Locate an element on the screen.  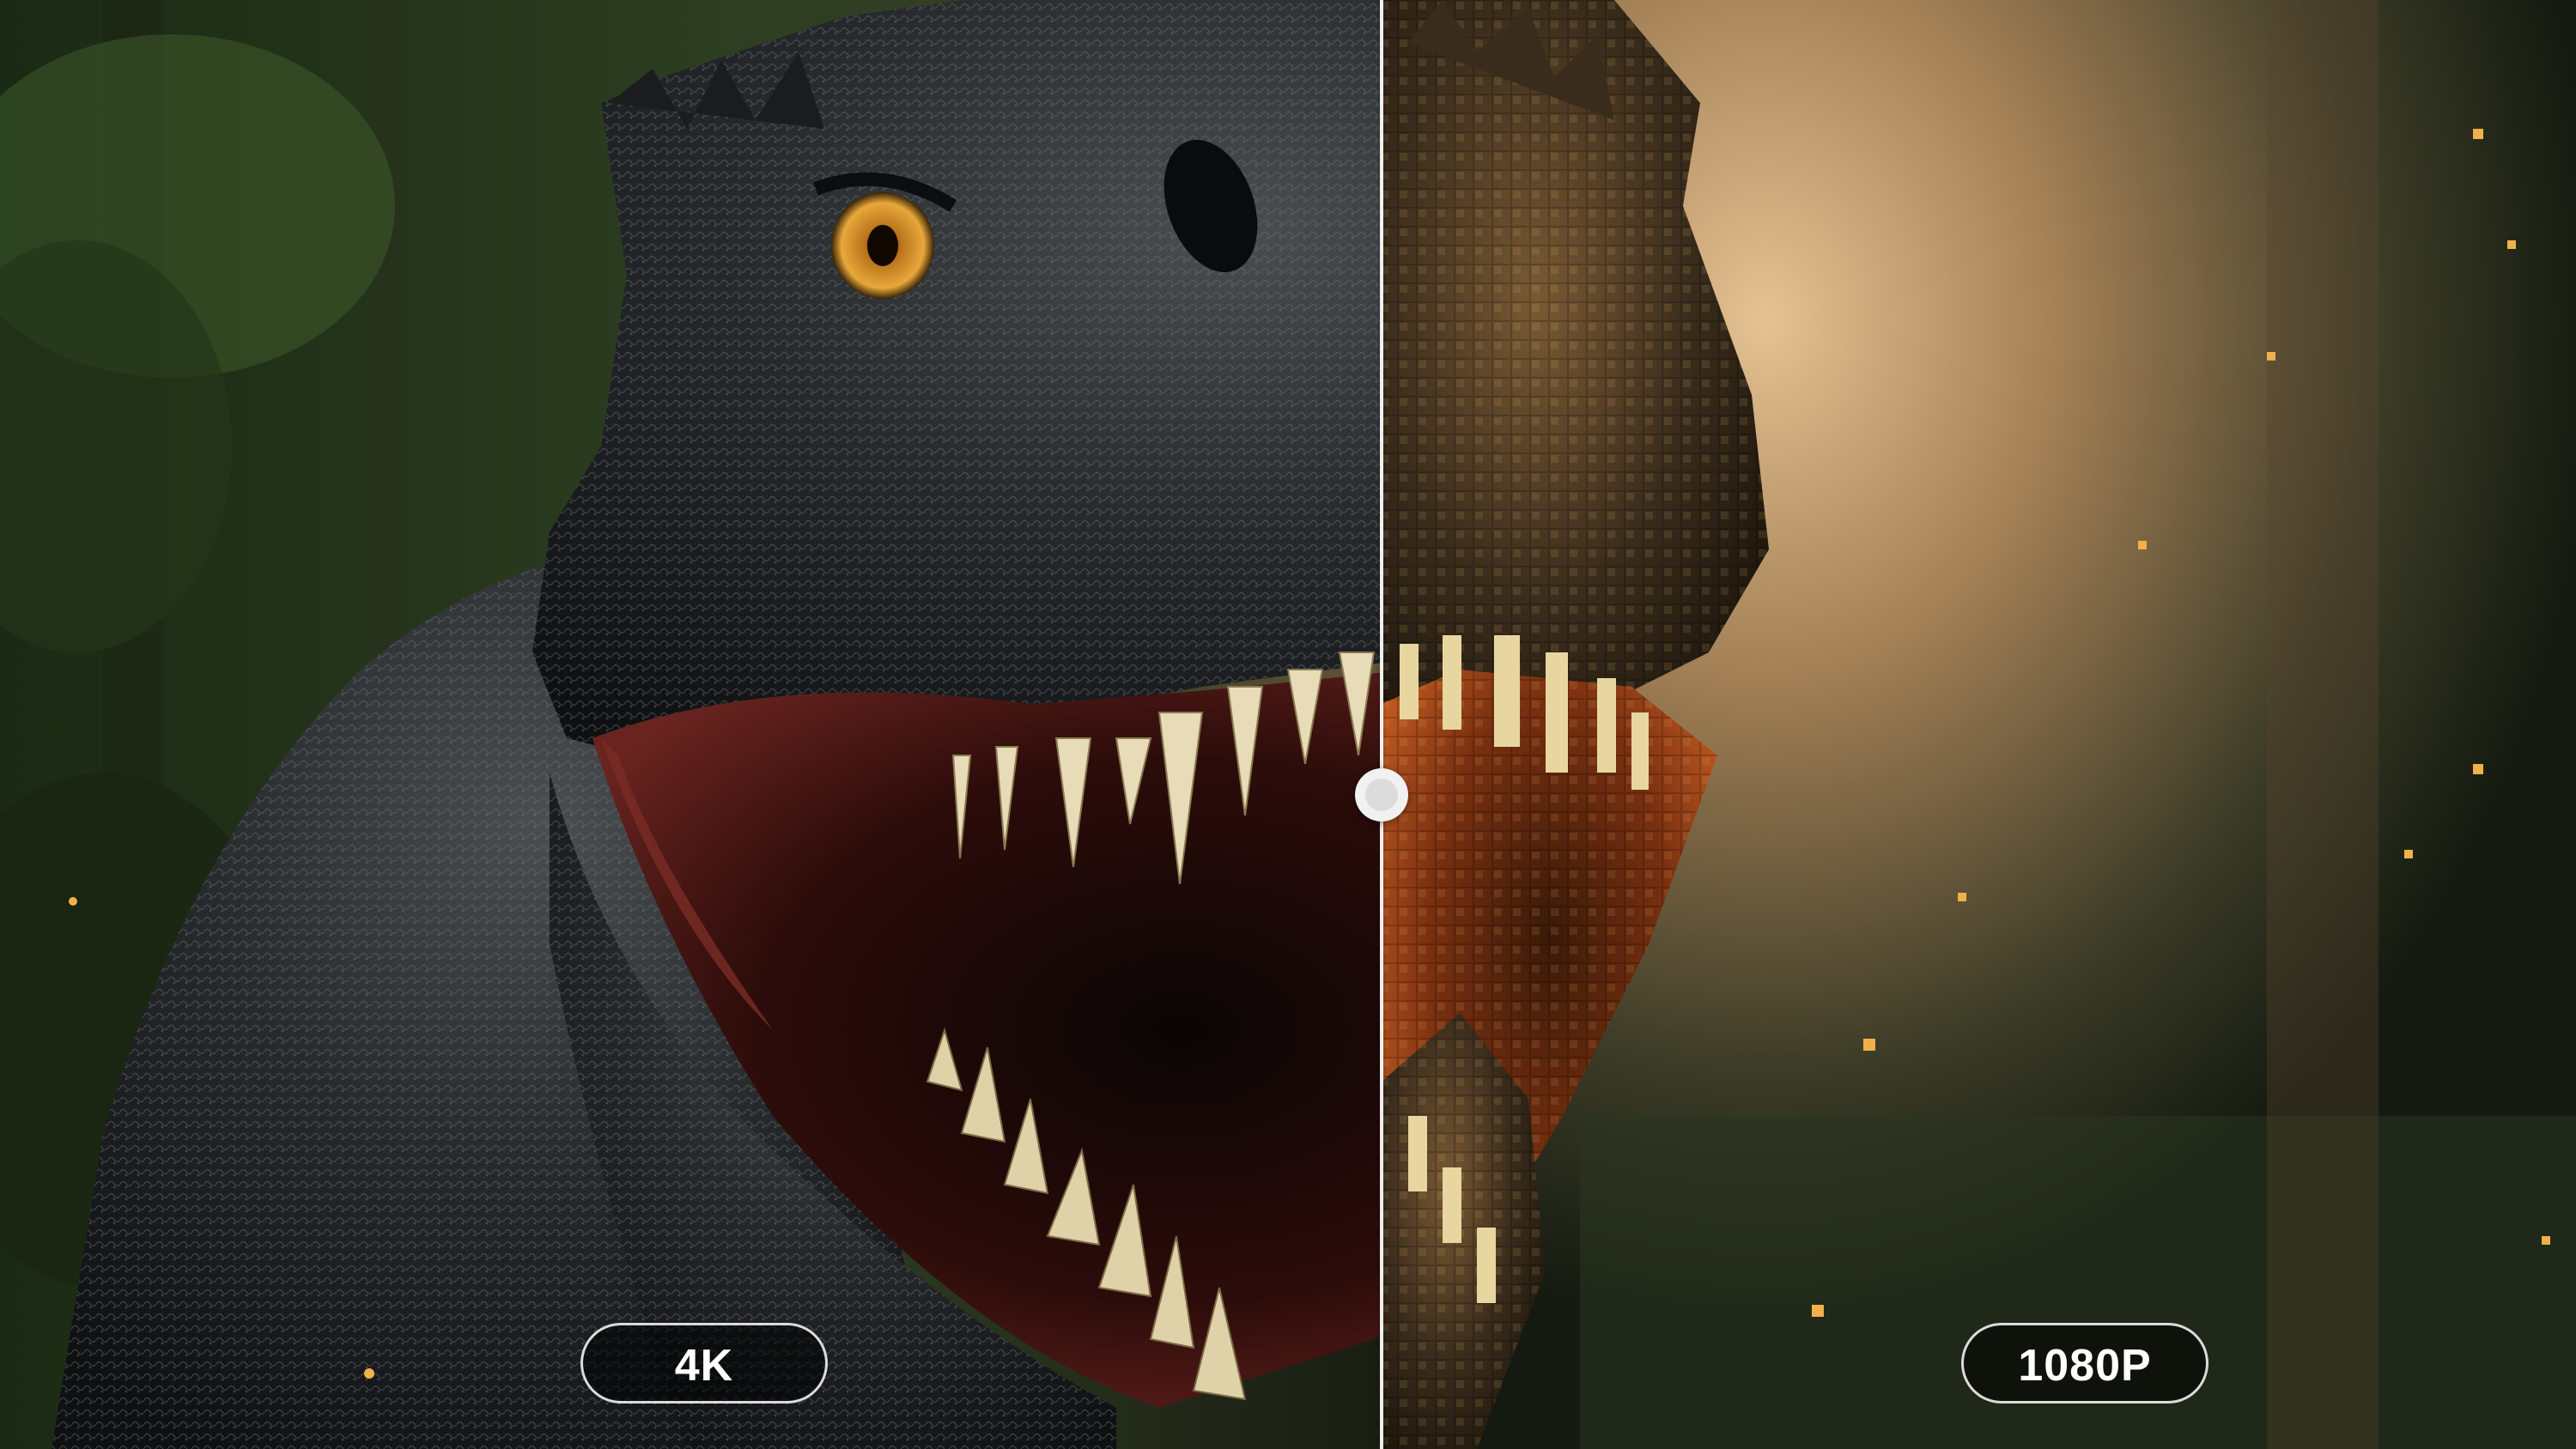
label-4k: 4K is located at coordinates (704, 1363).